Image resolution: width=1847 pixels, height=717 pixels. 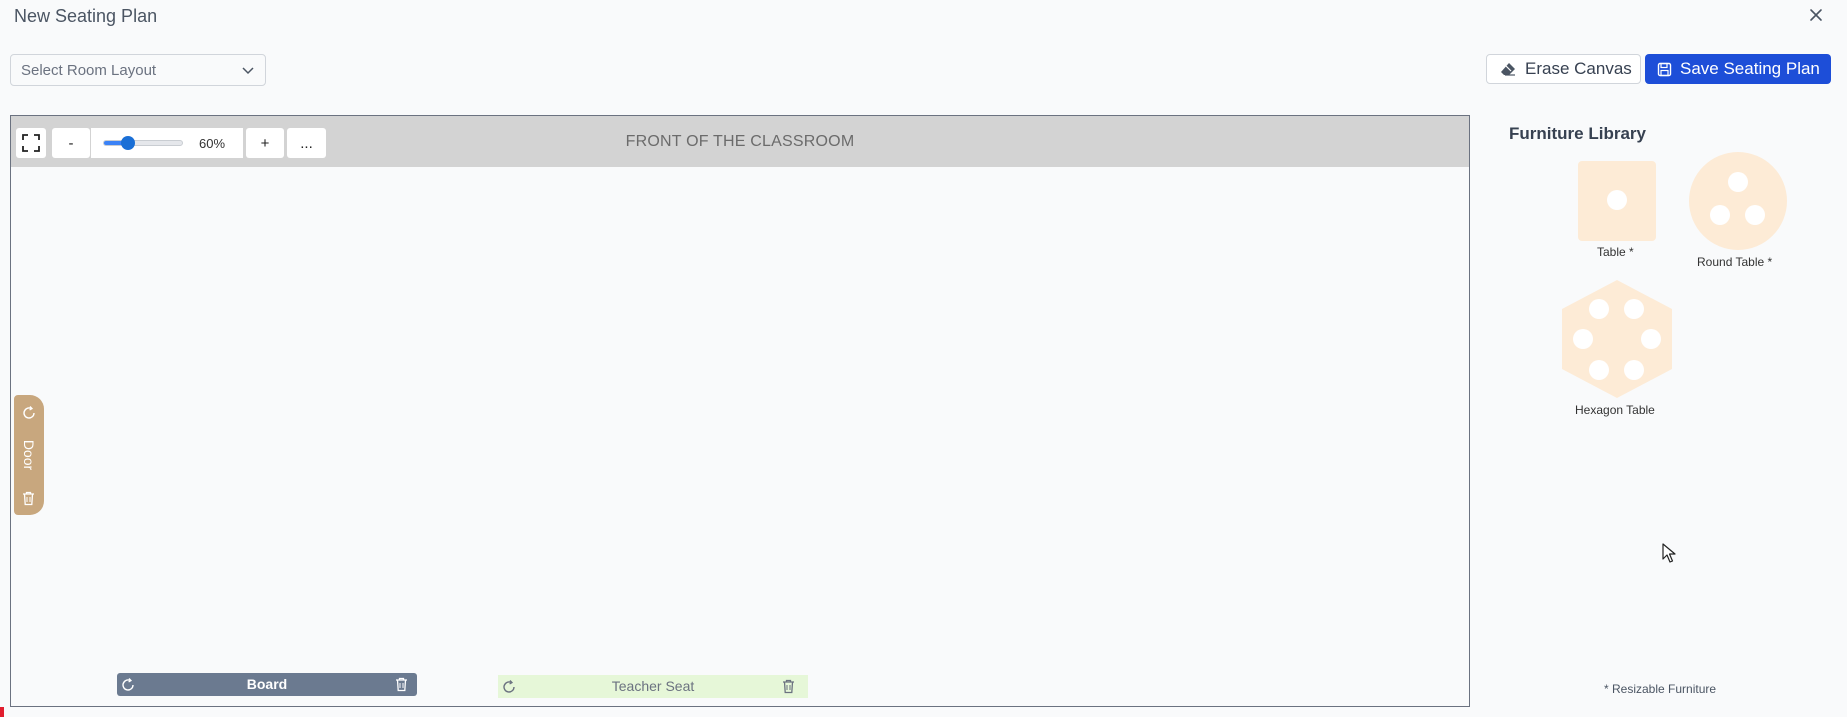 I want to click on board-label: Board, so click(x=267, y=684).